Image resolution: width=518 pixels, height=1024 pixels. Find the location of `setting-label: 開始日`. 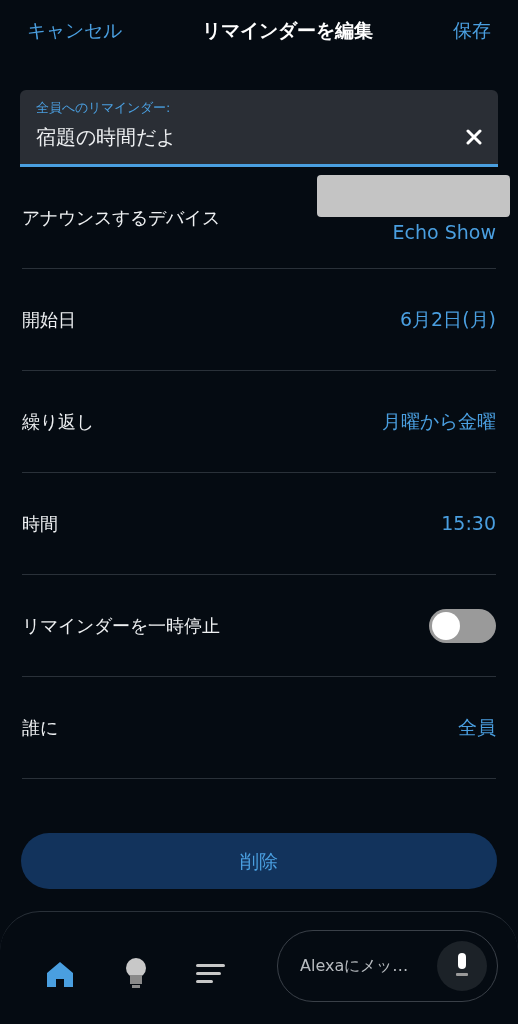

setting-label: 開始日 is located at coordinates (49, 320).